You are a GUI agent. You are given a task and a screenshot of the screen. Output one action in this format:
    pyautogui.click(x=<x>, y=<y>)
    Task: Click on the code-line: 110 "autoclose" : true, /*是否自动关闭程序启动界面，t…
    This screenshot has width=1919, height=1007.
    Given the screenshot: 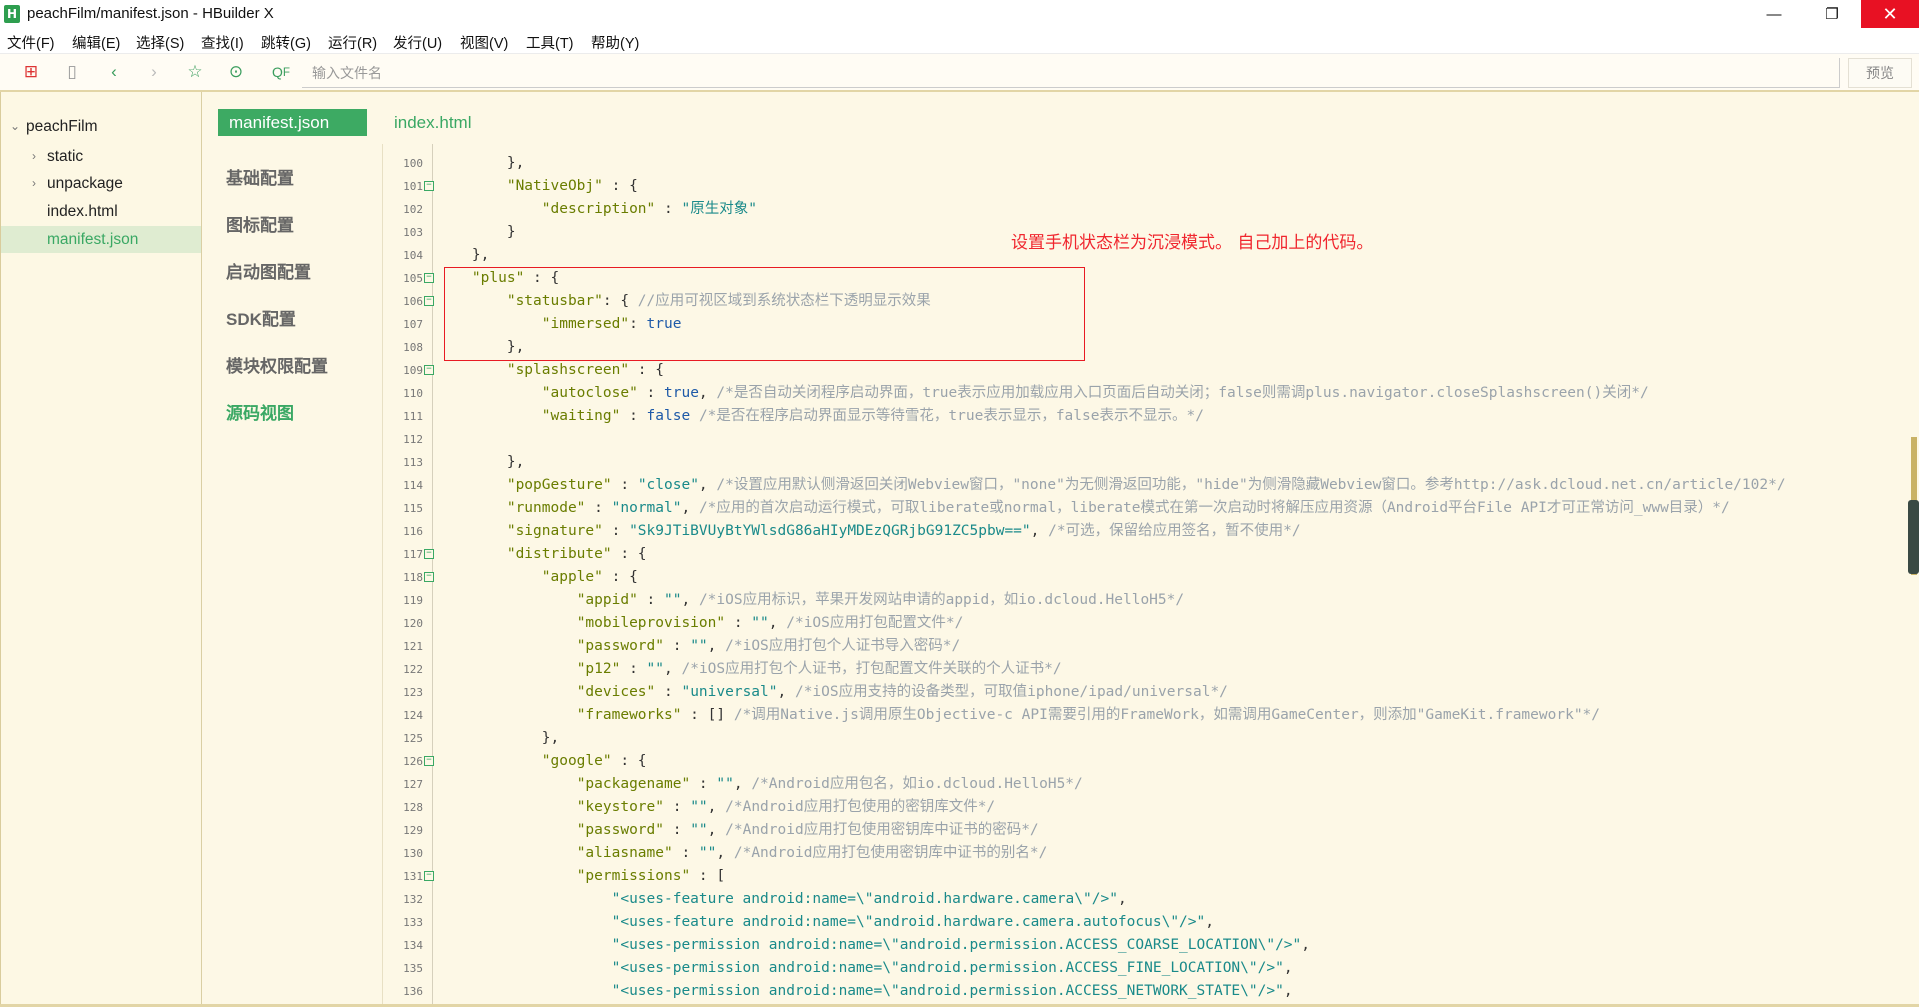 What is the action you would take?
    pyautogui.click(x=1148, y=393)
    